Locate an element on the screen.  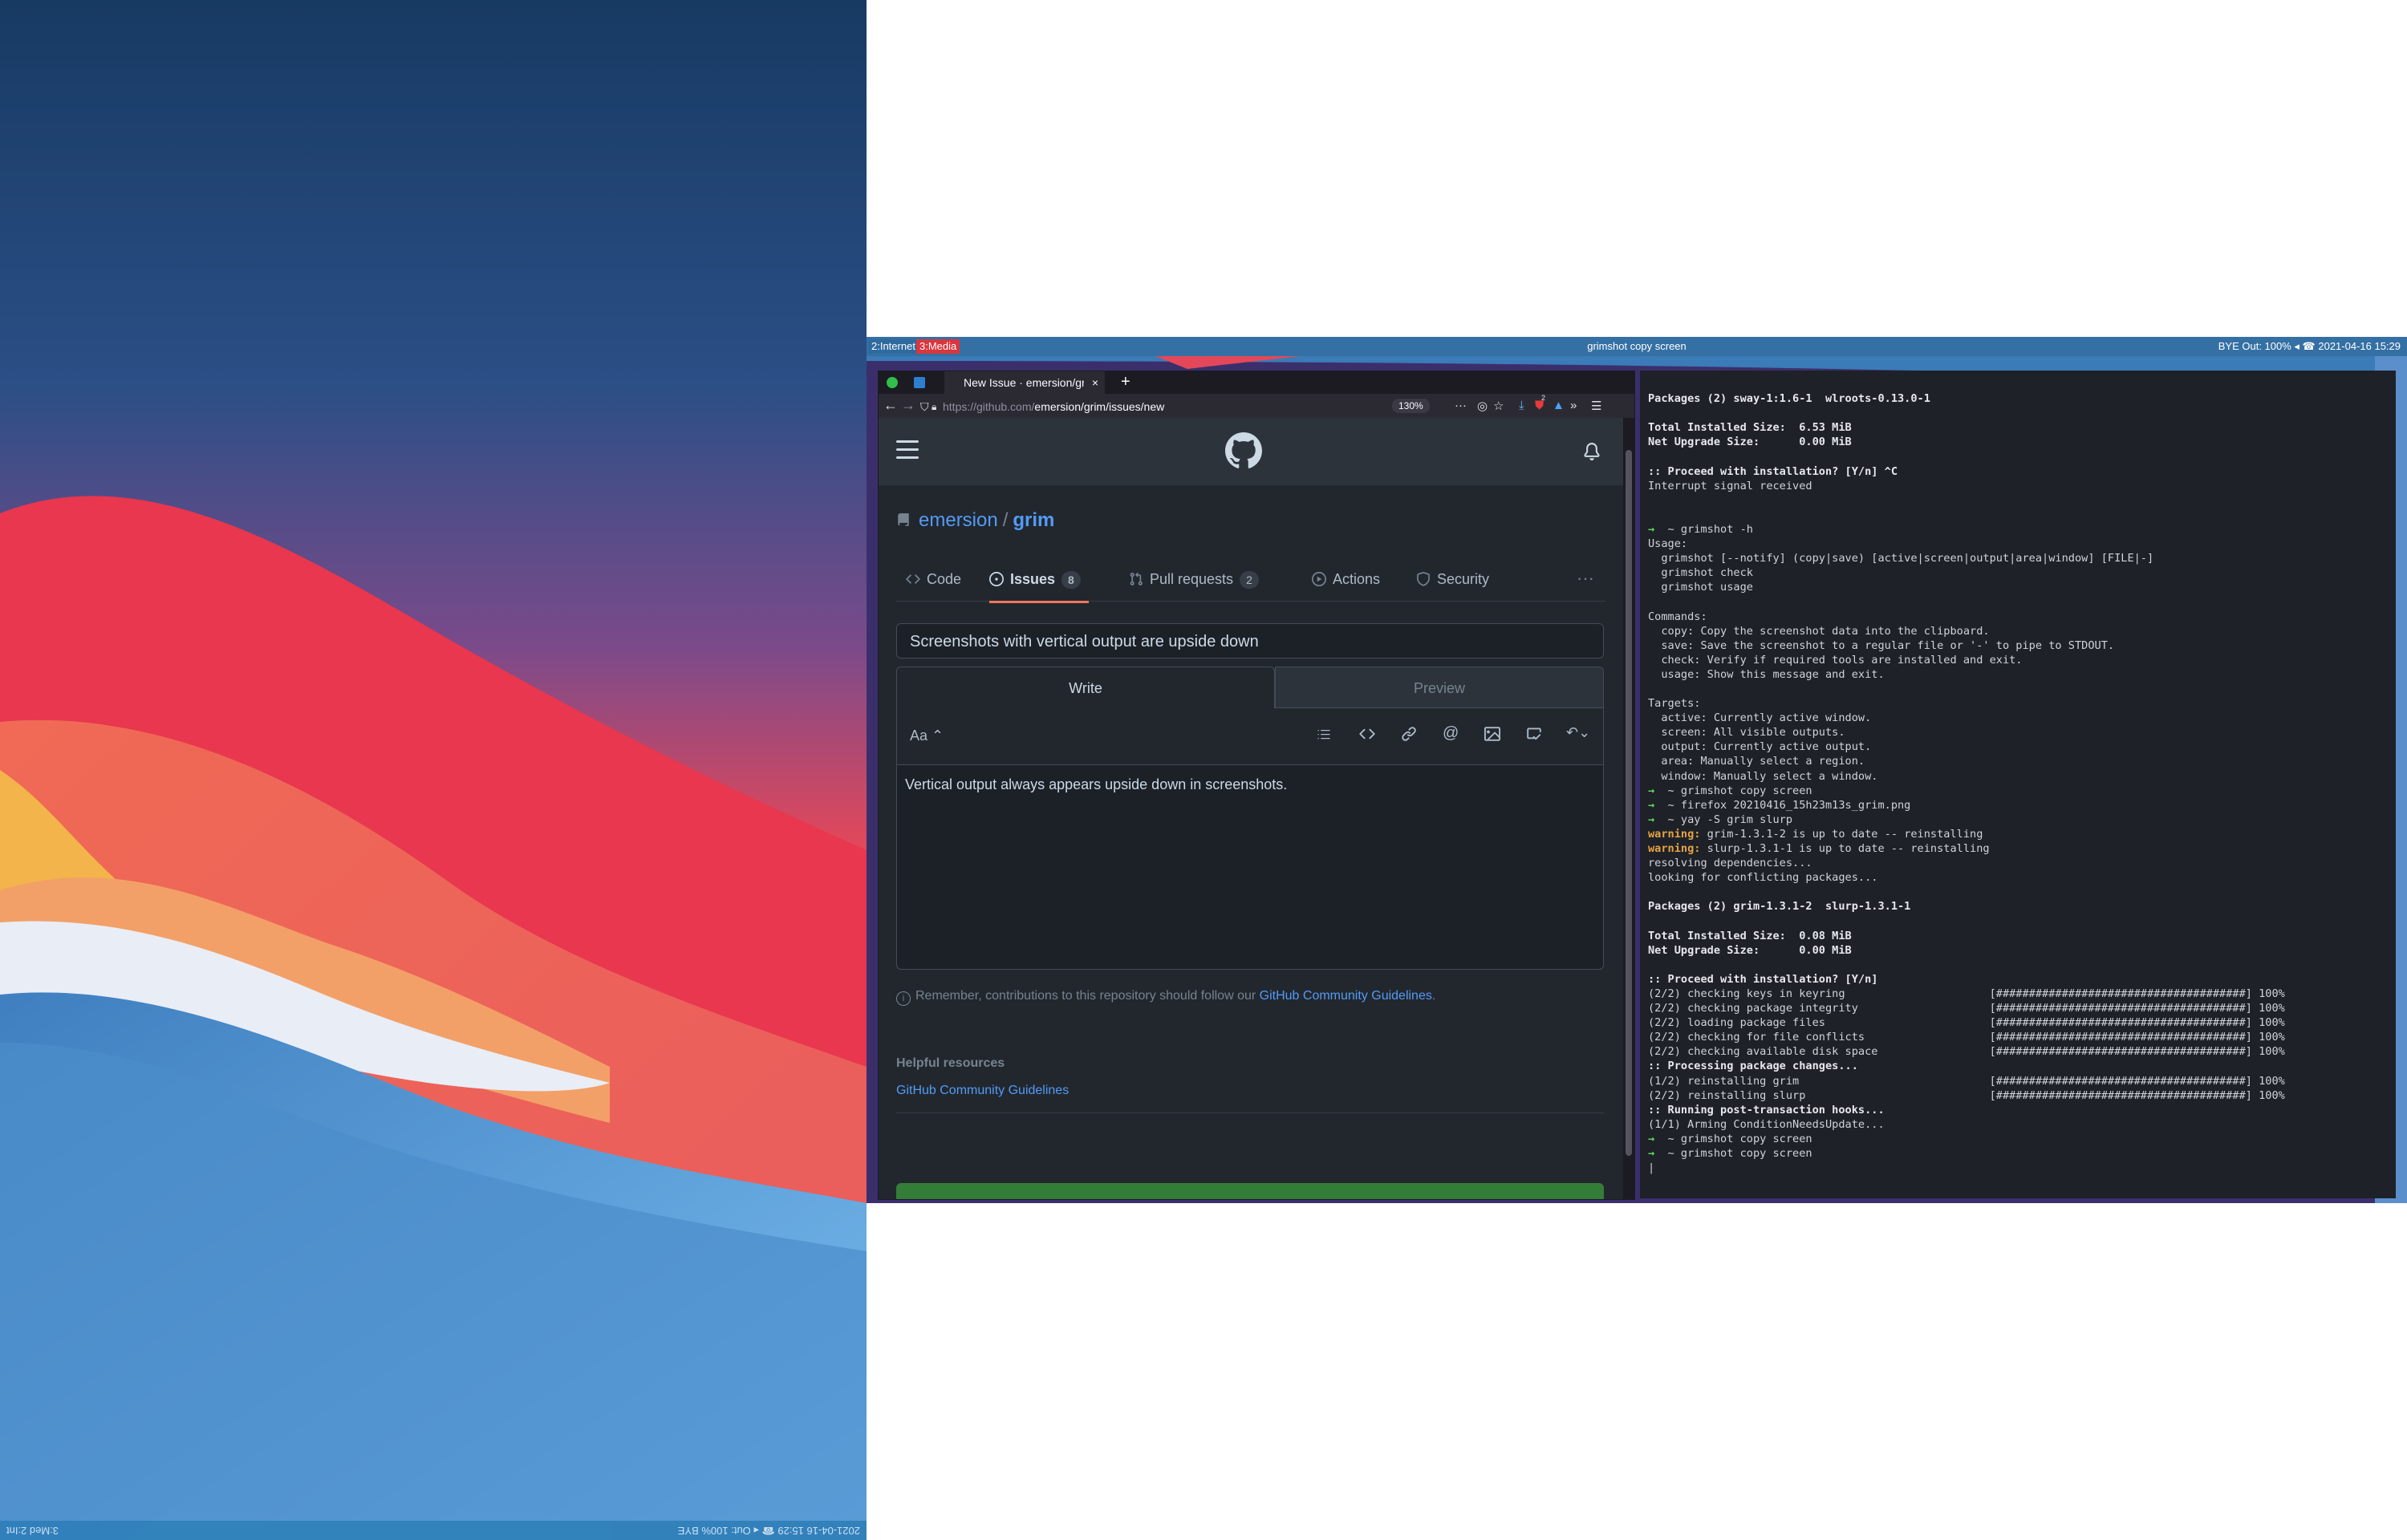
play-icon is located at coordinates (1319, 579).